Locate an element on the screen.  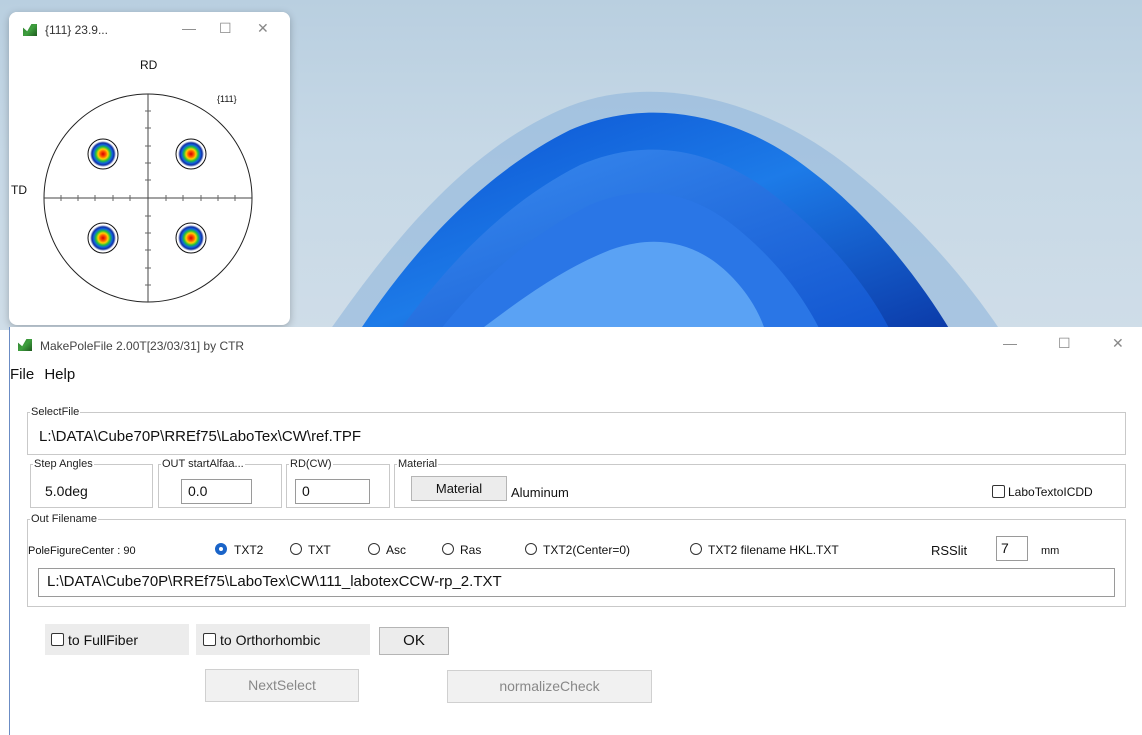
material-button: Material is located at coordinates (459, 488).